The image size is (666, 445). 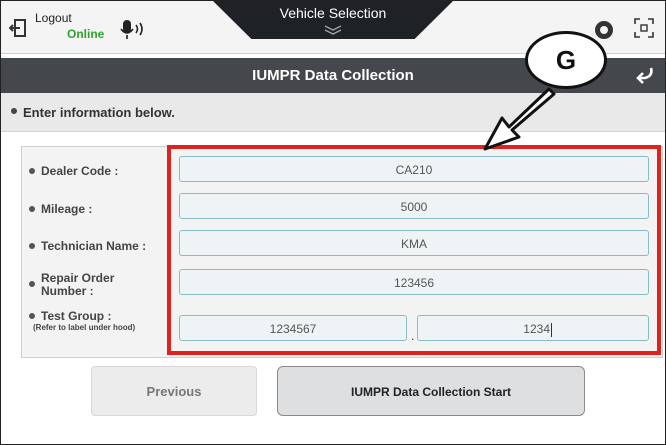 What do you see at coordinates (134, 29) in the screenshot?
I see `microphone-icon` at bounding box center [134, 29].